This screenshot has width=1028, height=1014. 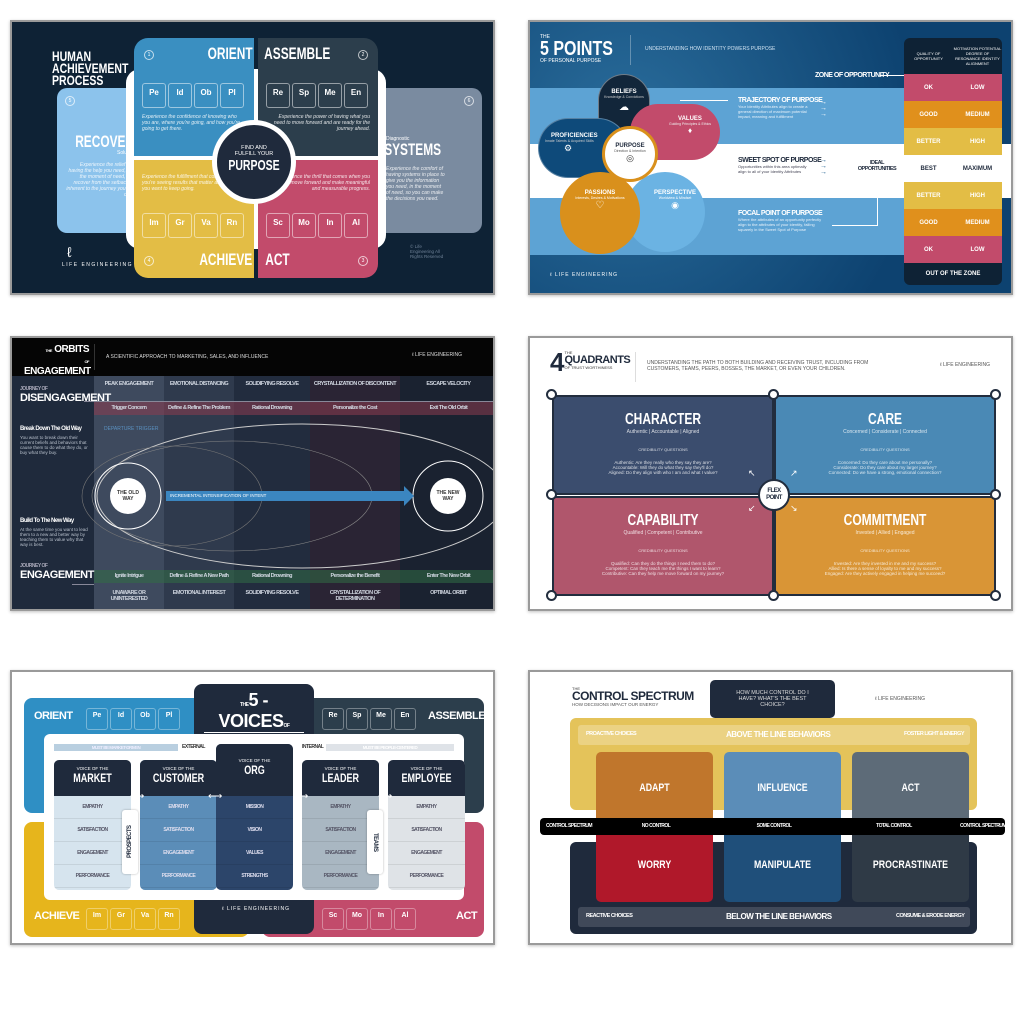 I want to click on below-behavior: PROCRASTINATE, so click(x=910, y=865).